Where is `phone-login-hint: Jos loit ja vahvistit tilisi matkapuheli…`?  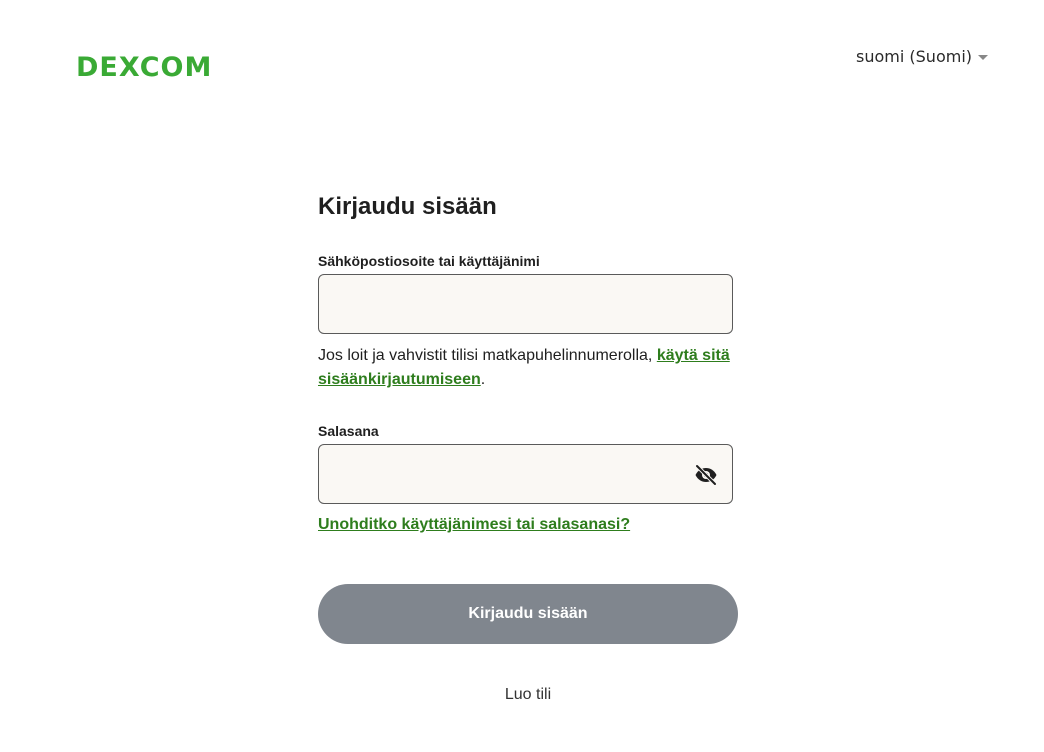 phone-login-hint: Jos loit ja vahvistit tilisi matkapuheli… is located at coordinates (528, 368).